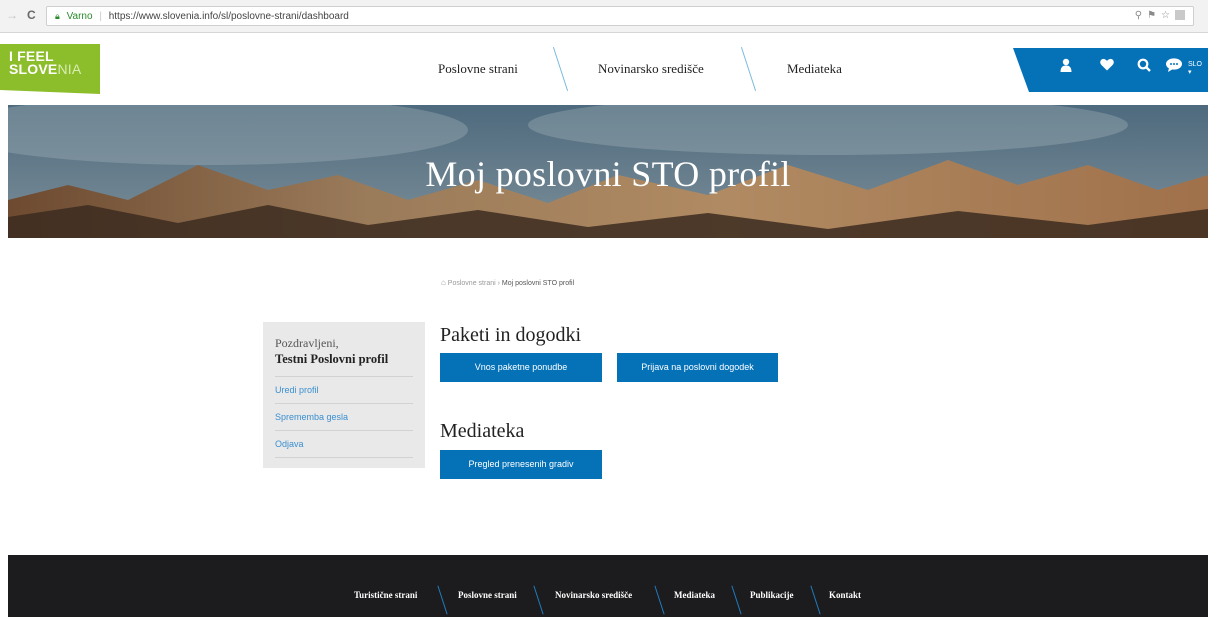 This screenshot has width=1208, height=617. What do you see at coordinates (472, 283) in the screenshot?
I see `breadcrumb-home-link: Poslovne strani` at bounding box center [472, 283].